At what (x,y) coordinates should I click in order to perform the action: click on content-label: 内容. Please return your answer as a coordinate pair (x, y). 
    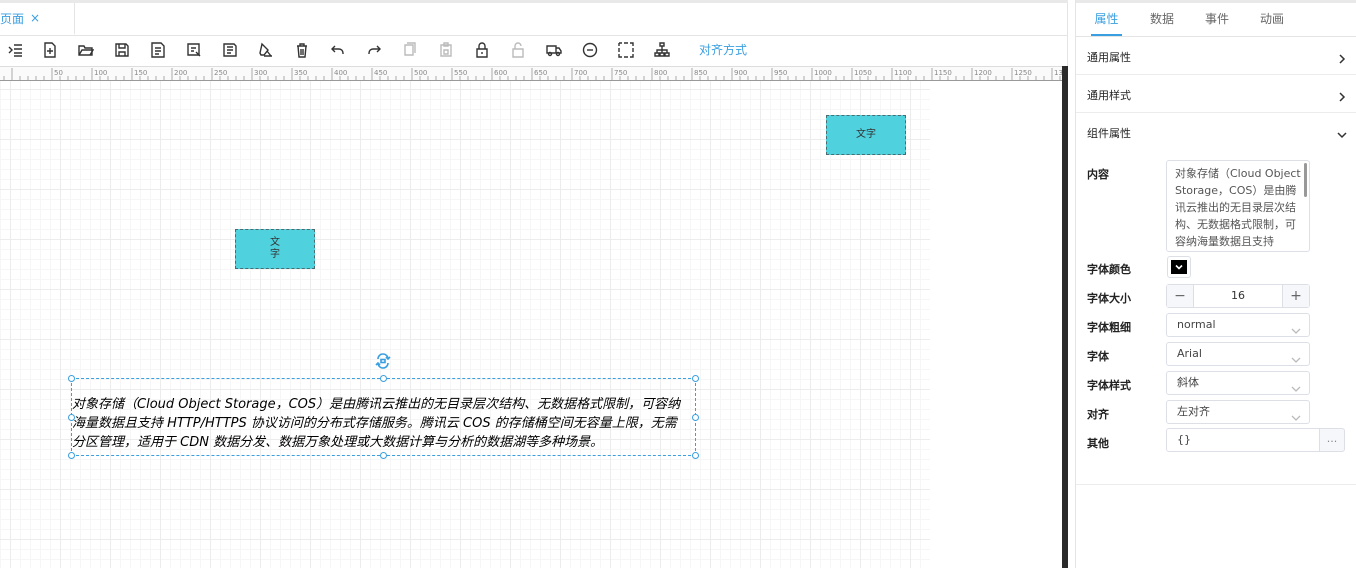
    Looking at the image, I should click on (1098, 174).